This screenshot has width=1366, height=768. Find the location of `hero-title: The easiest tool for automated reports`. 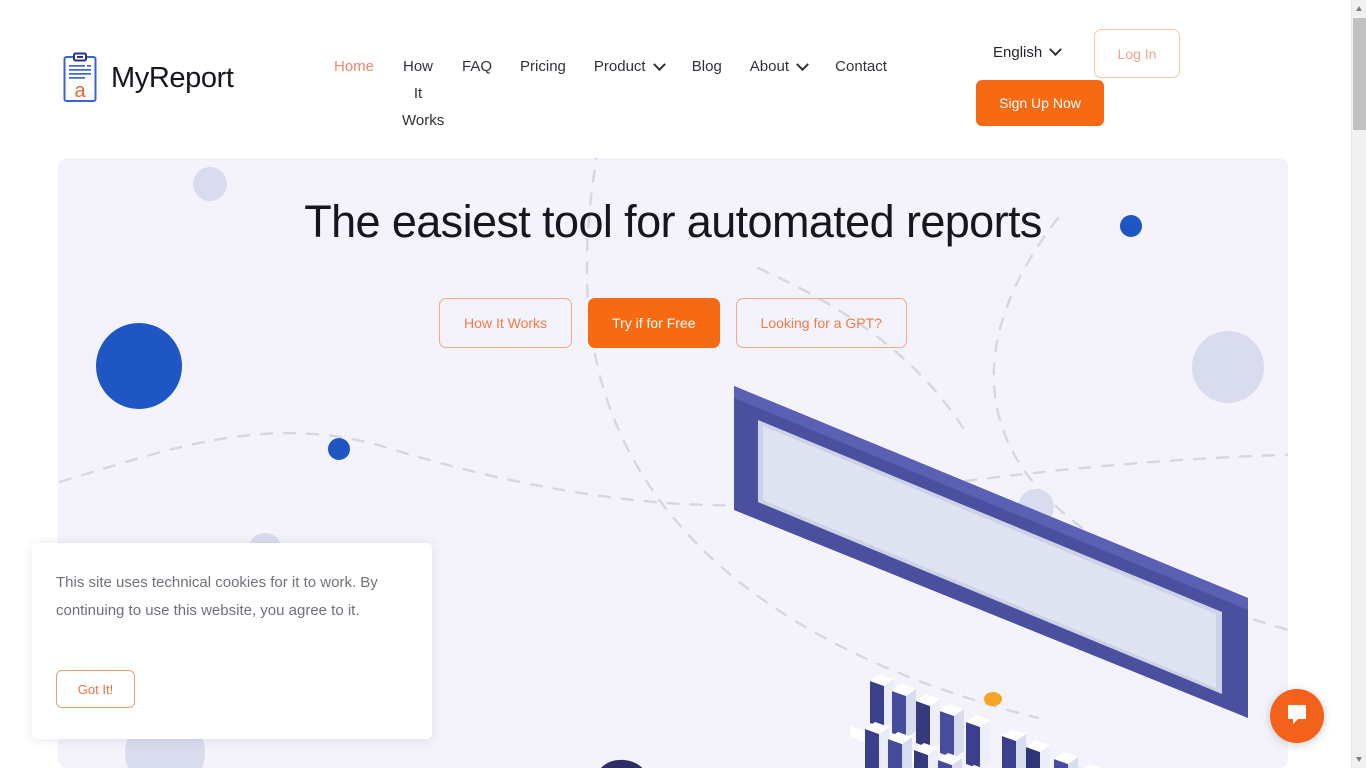

hero-title: The easiest tool for automated reports is located at coordinates (673, 221).